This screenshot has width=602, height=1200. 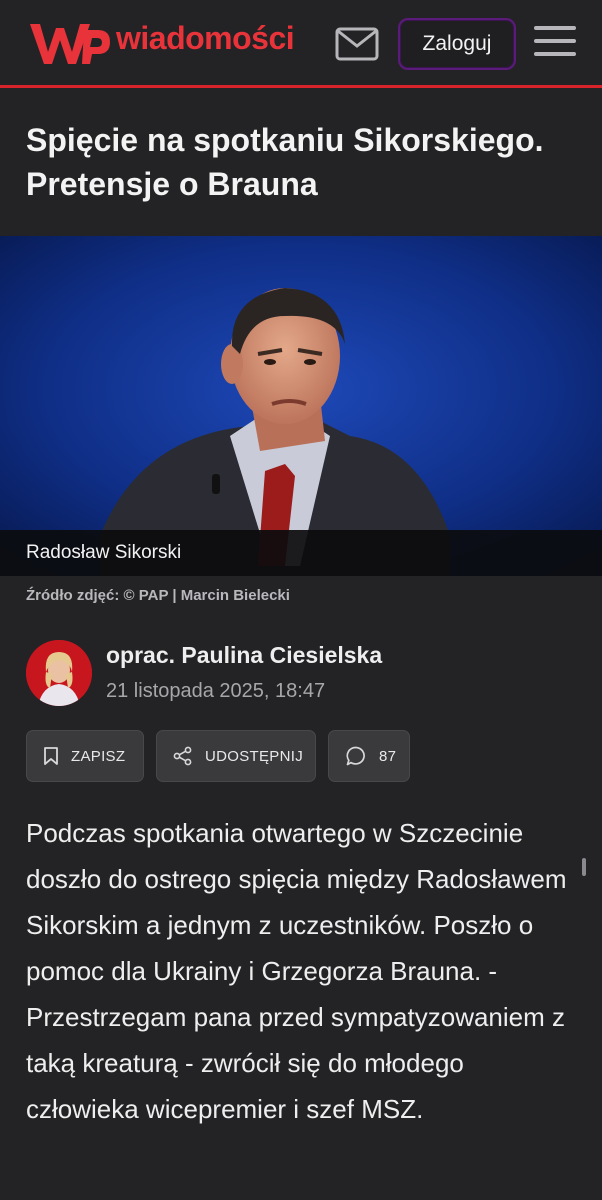 I want to click on photo-caption: Radosław Sikorski, so click(x=301, y=553).